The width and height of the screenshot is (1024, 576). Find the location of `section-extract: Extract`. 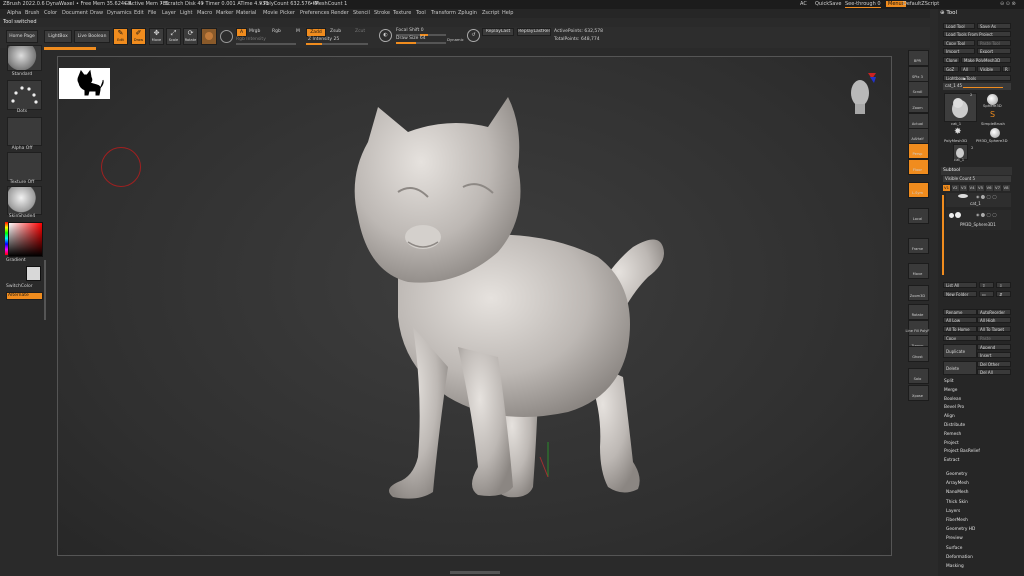

section-extract: Extract is located at coordinates (951, 460).